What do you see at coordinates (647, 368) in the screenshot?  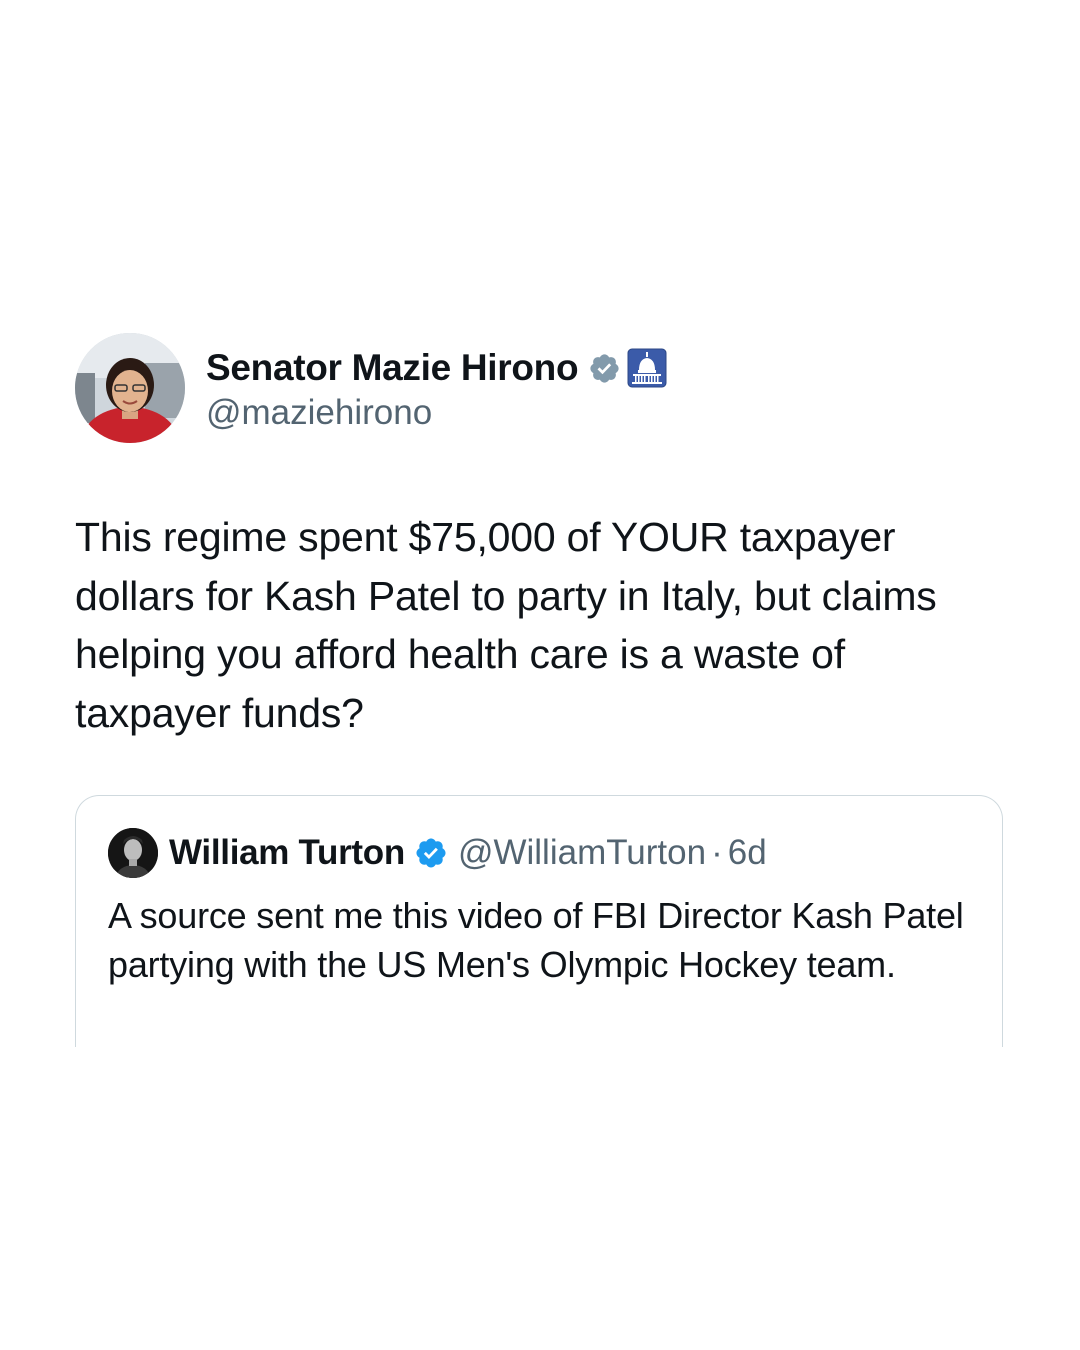 I see `capitol-dome-icon` at bounding box center [647, 368].